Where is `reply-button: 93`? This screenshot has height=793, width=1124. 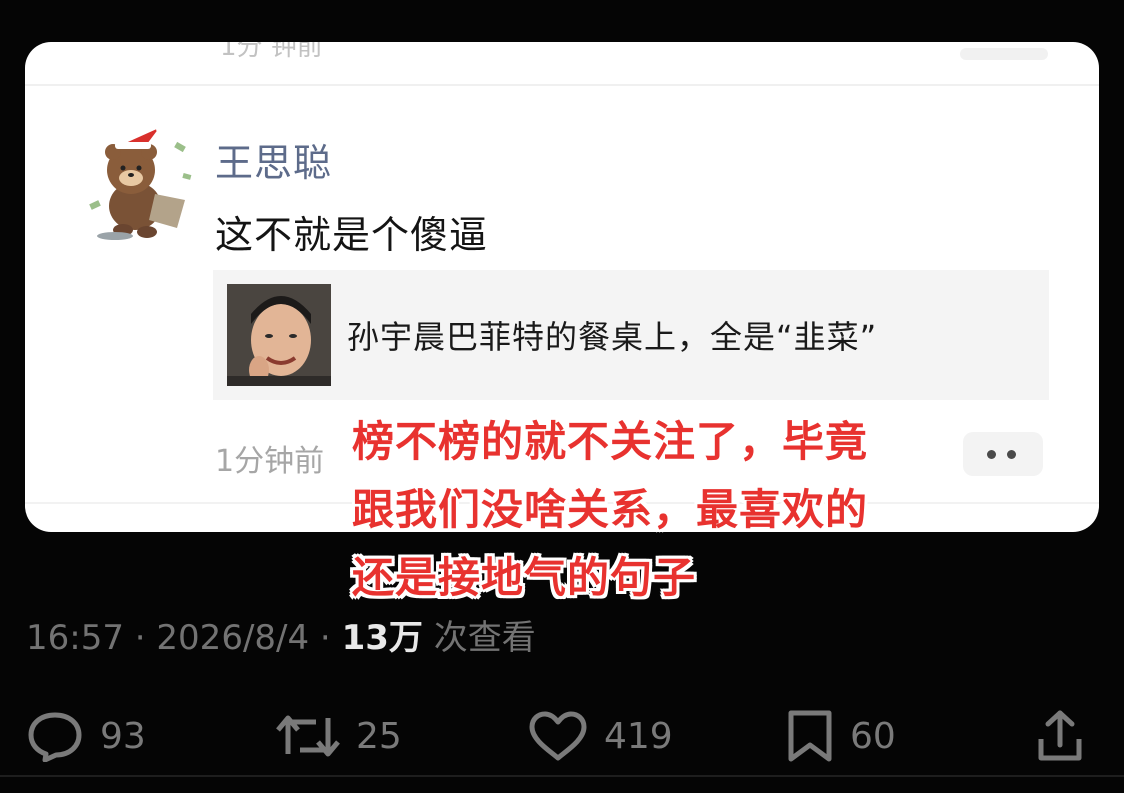 reply-button: 93 is located at coordinates (86, 736).